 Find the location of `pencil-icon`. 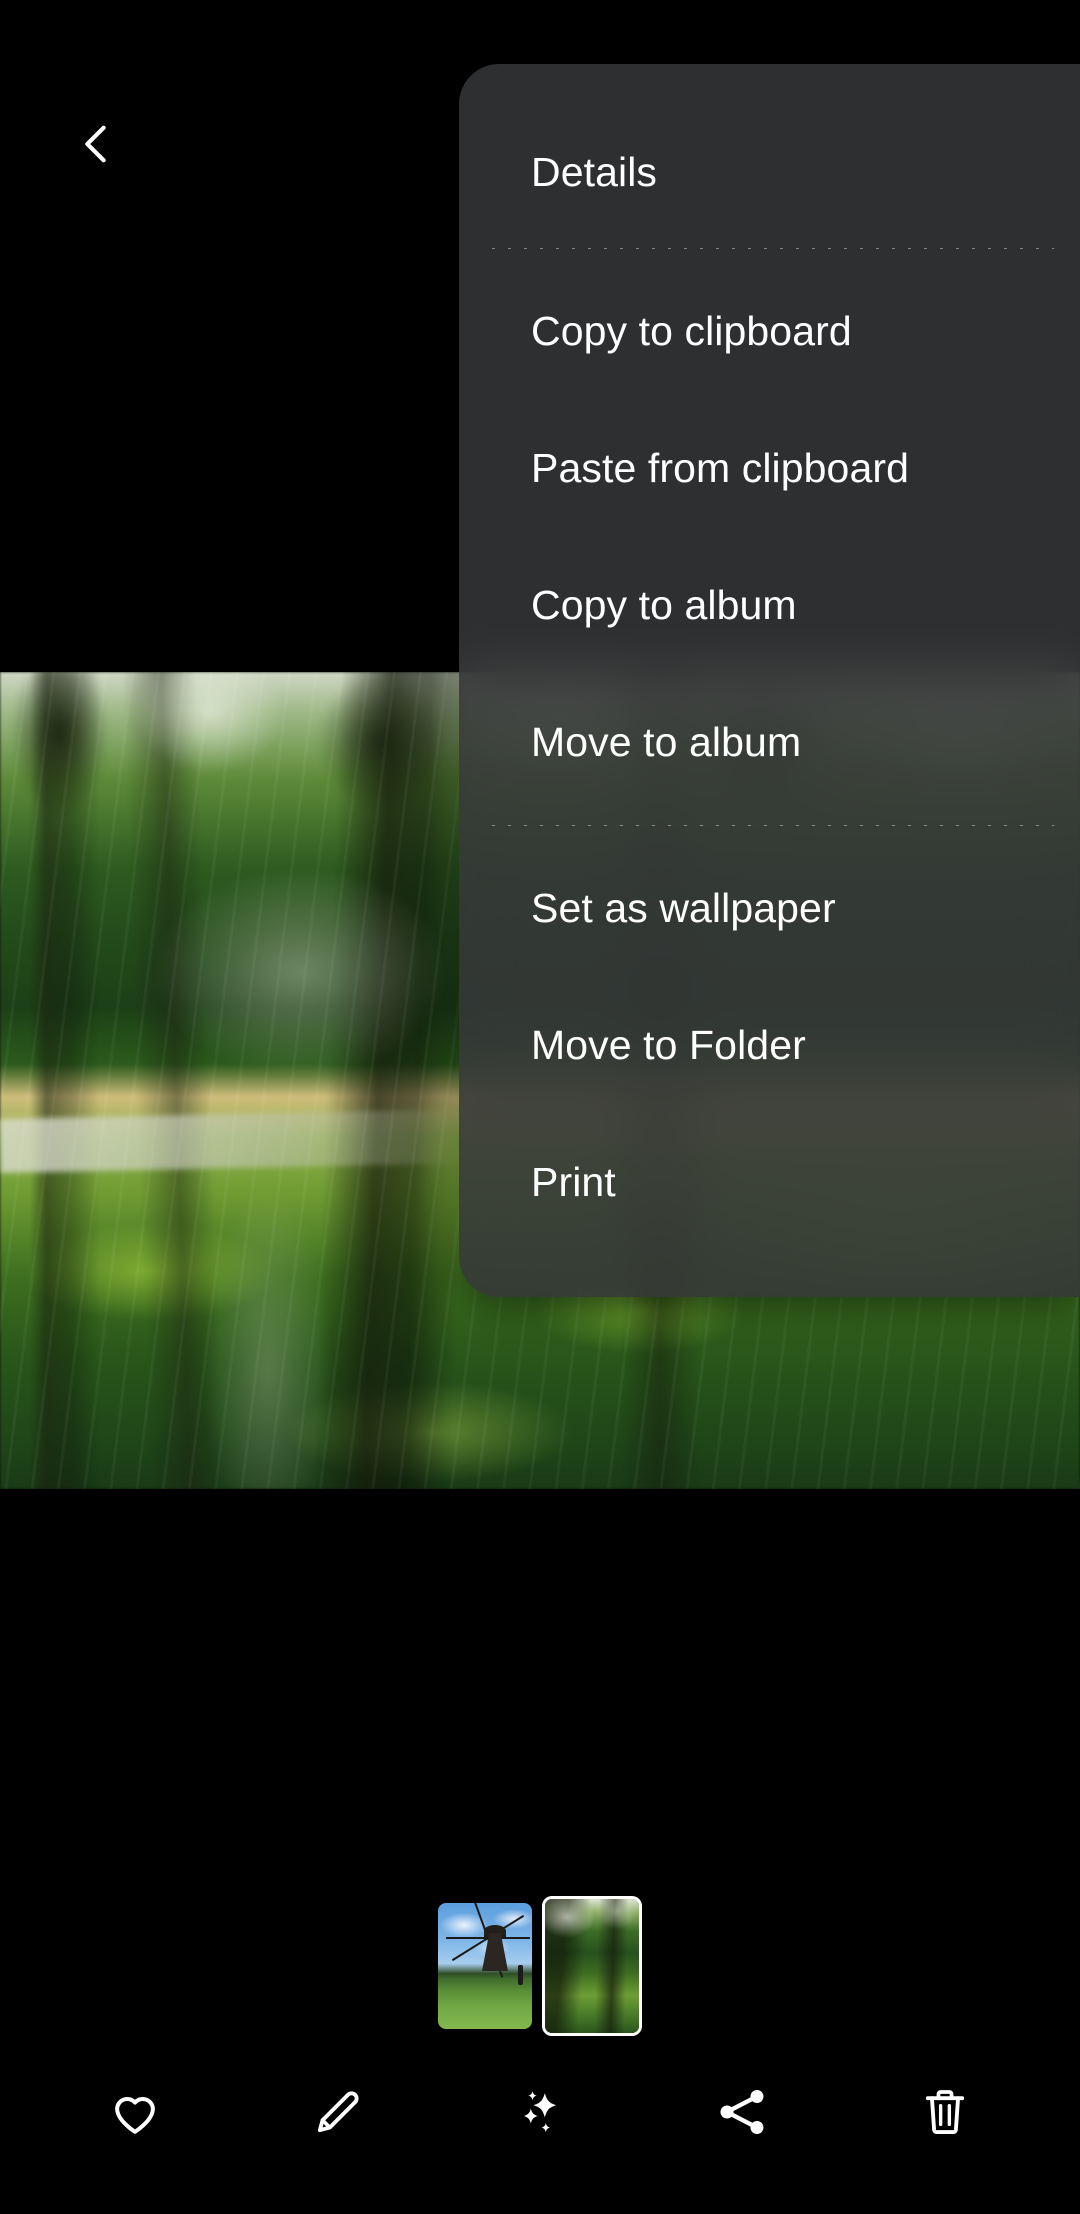

pencil-icon is located at coordinates (338, 2112).